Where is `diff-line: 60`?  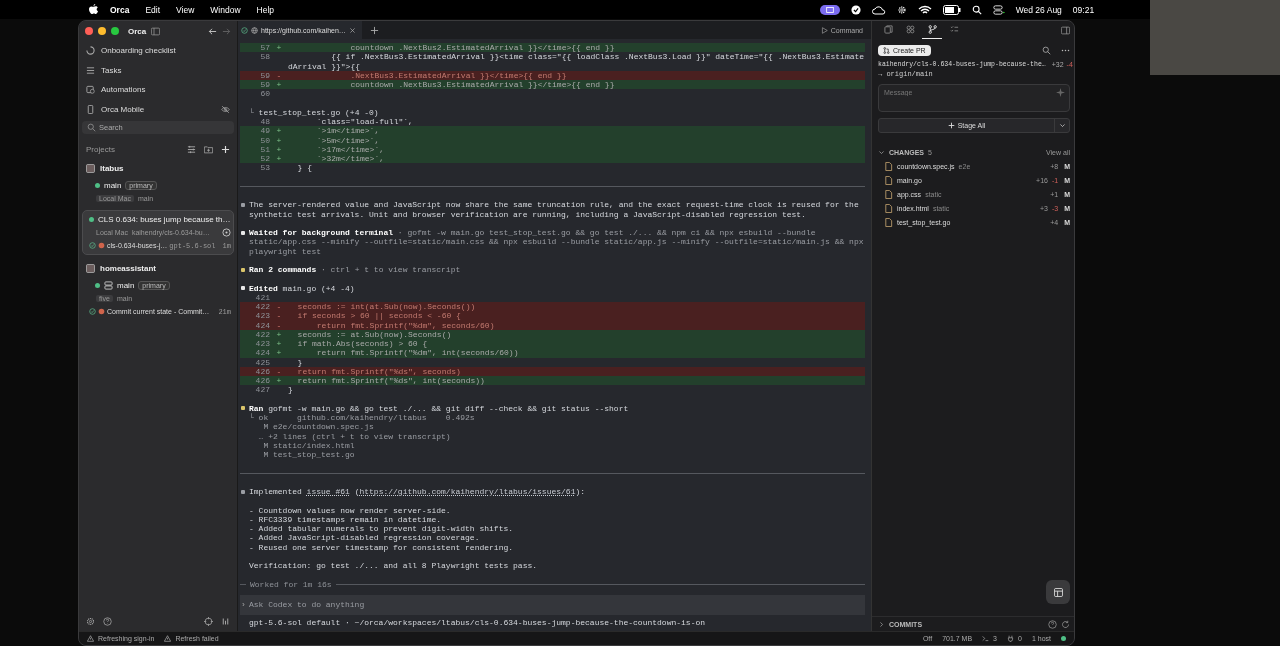 diff-line: 60 is located at coordinates (265, 94).